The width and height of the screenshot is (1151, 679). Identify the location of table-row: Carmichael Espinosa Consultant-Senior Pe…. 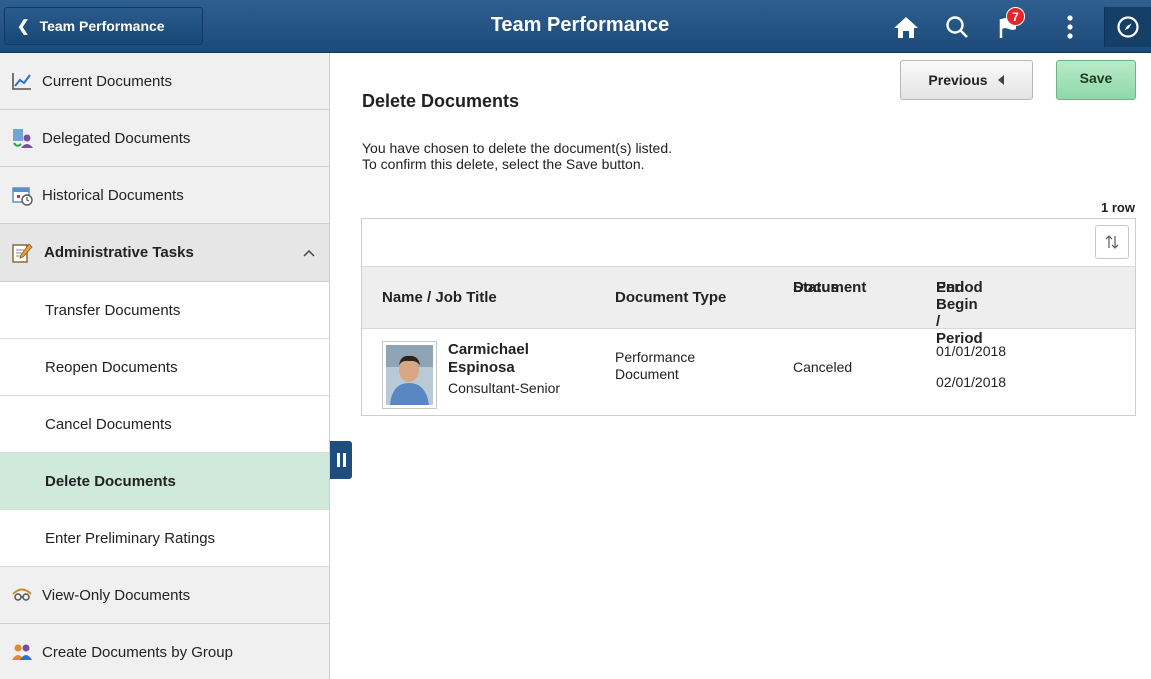
(748, 372).